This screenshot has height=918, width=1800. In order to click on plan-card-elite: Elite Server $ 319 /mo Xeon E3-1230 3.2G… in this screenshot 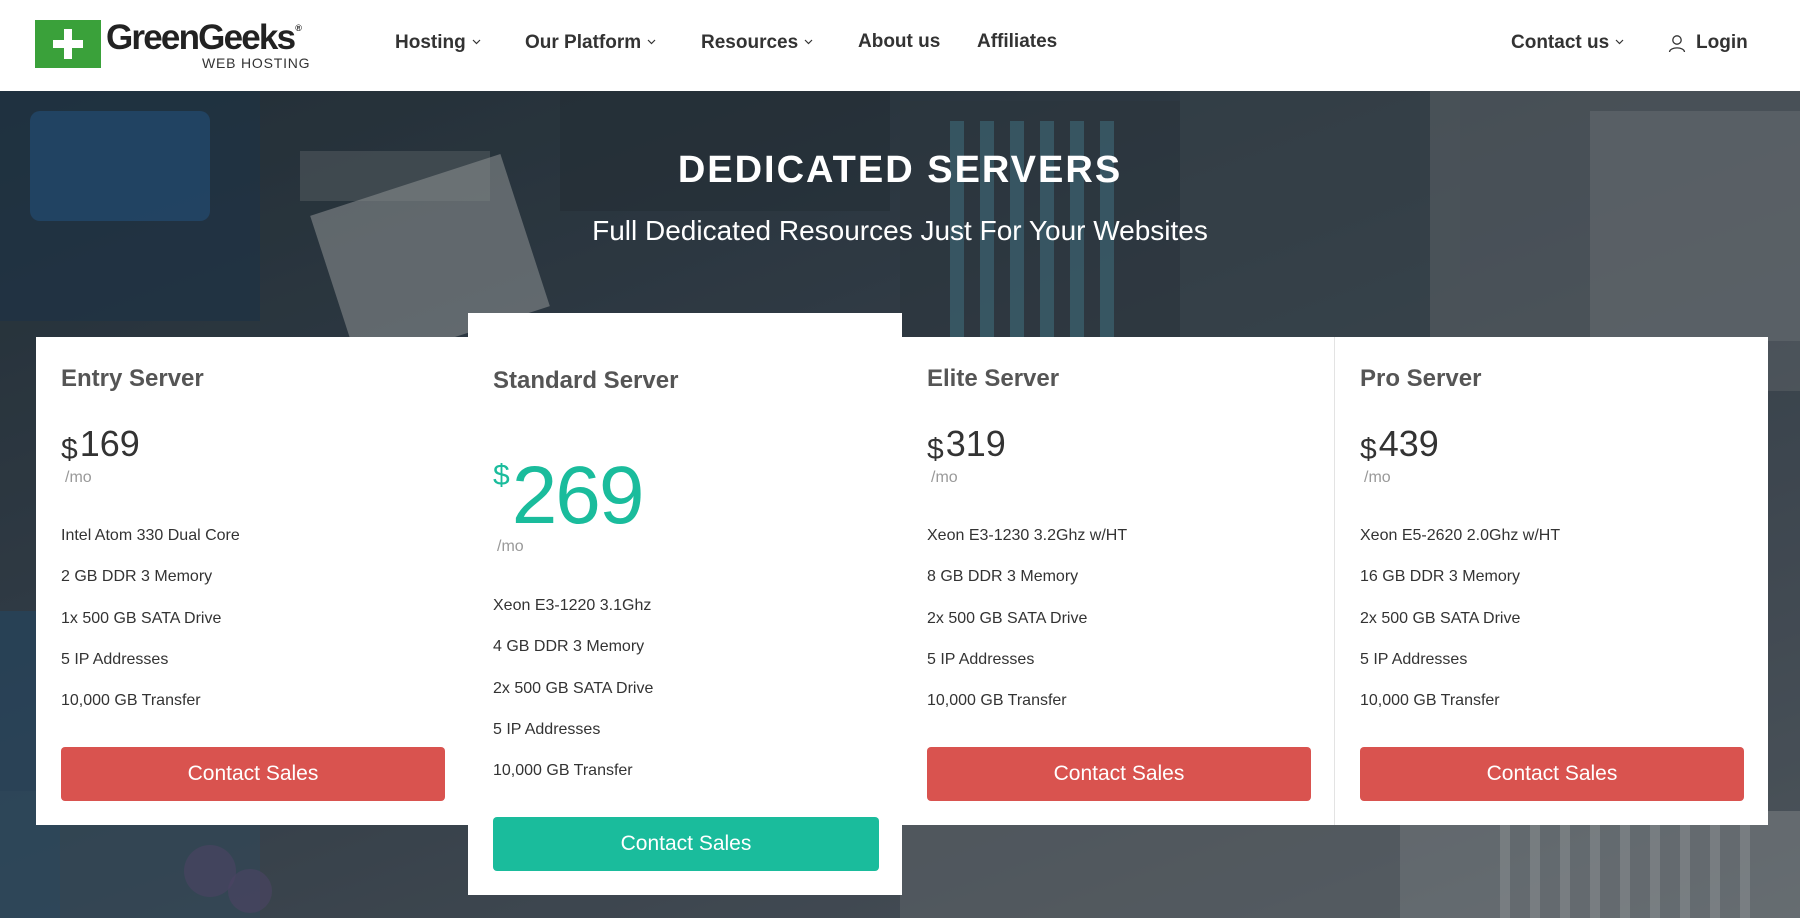, I will do `click(1118, 581)`.